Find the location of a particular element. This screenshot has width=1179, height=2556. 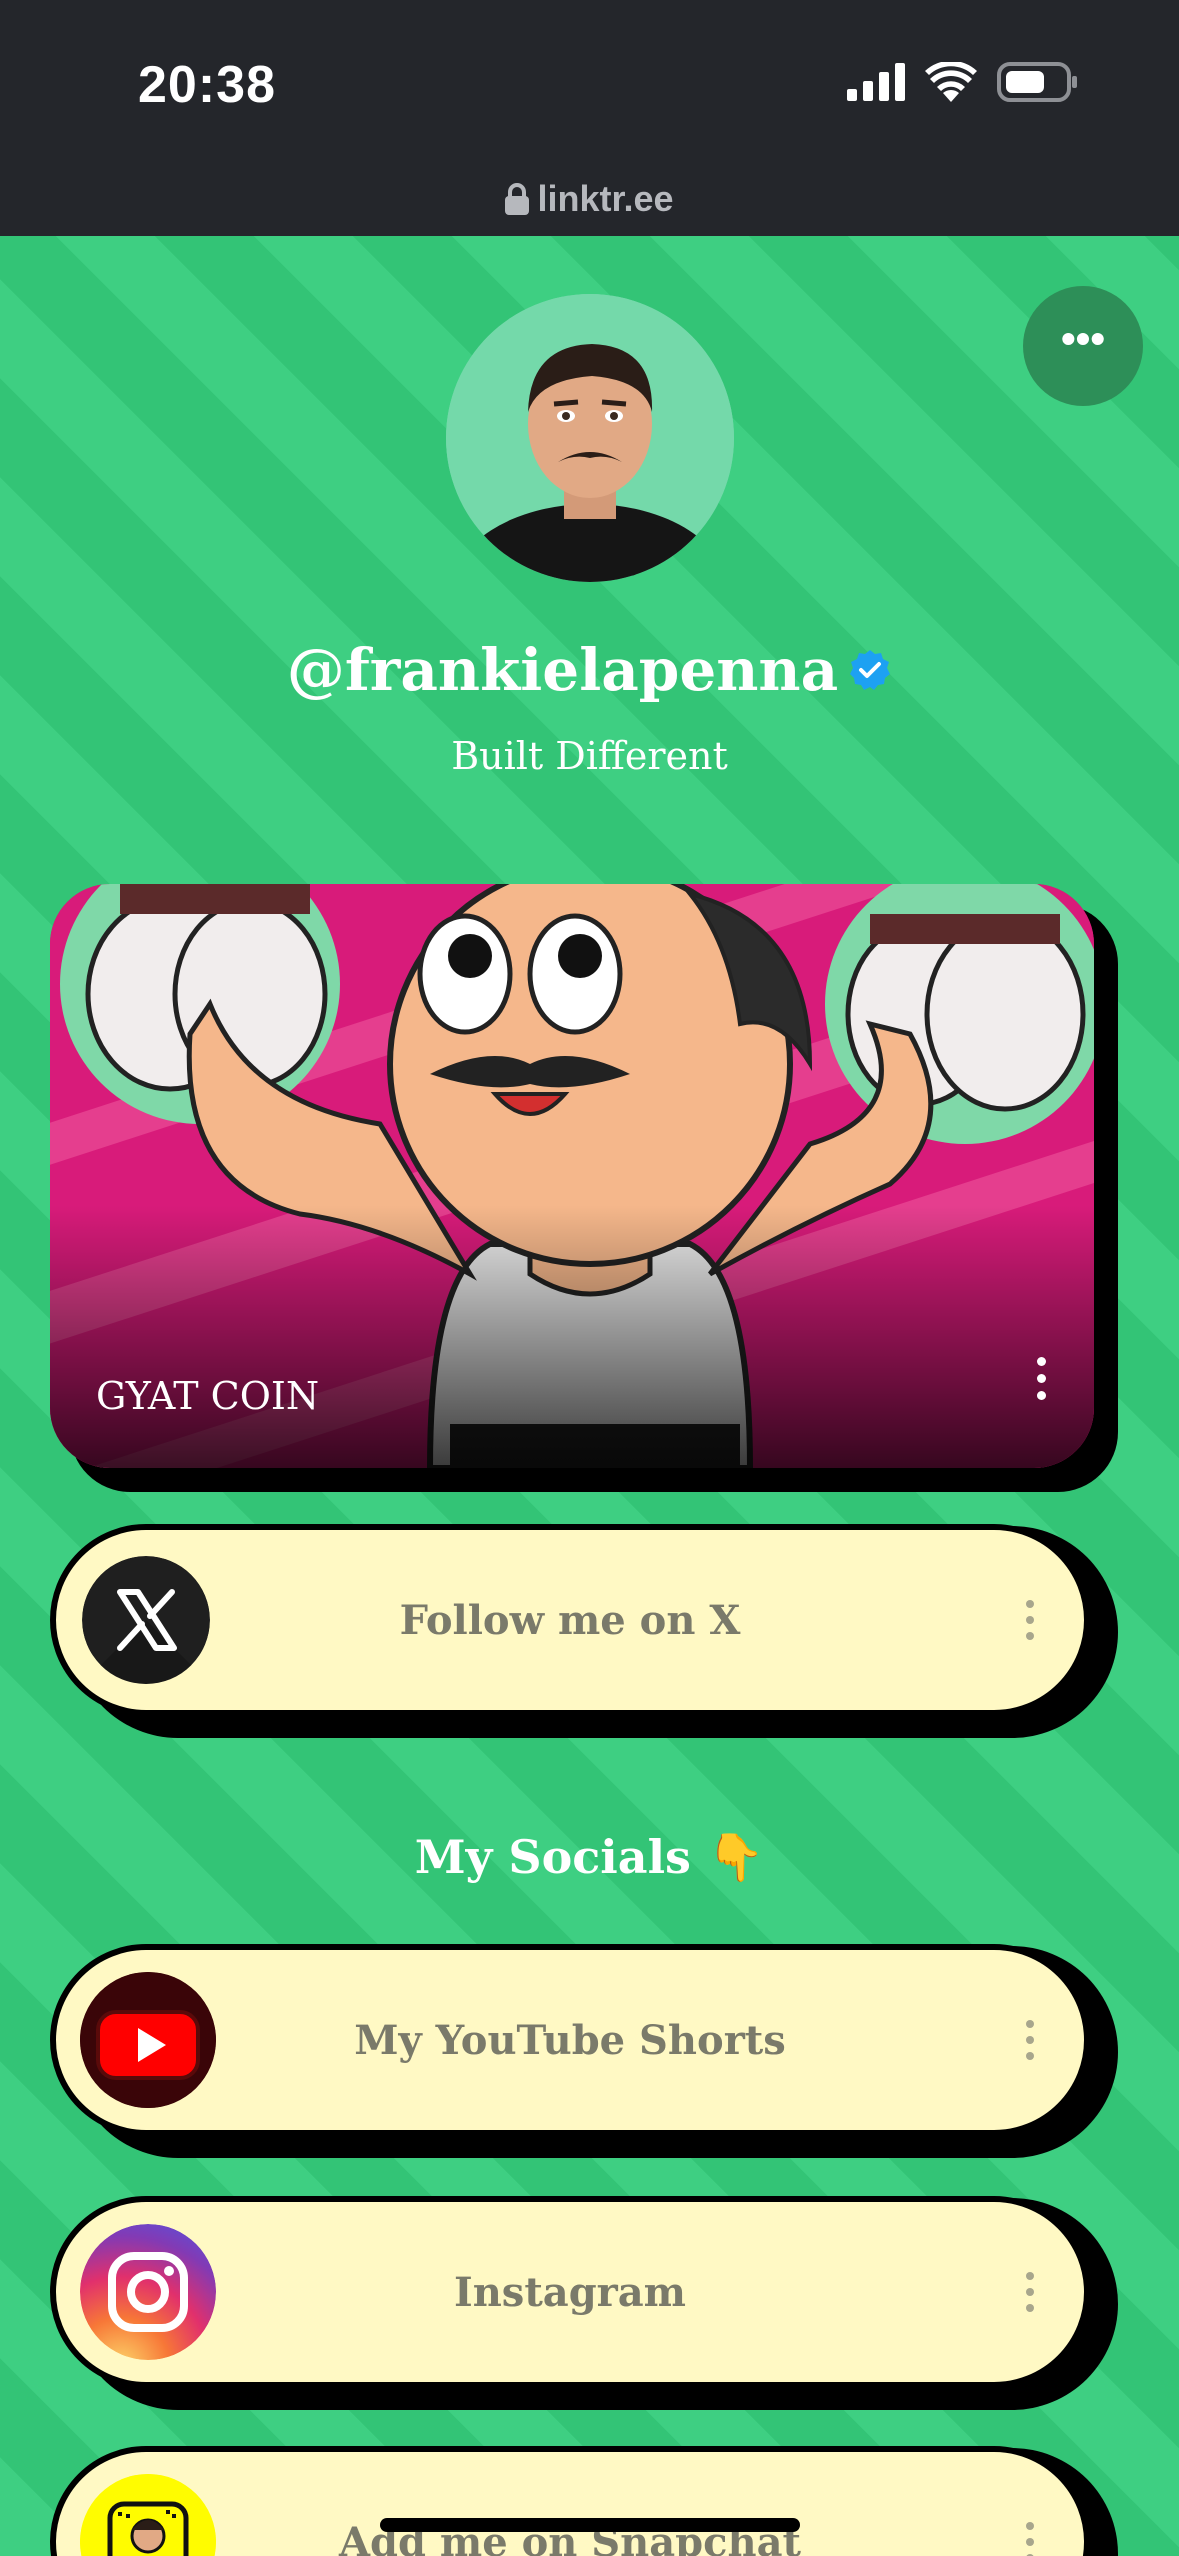

avatar is located at coordinates (590, 438).